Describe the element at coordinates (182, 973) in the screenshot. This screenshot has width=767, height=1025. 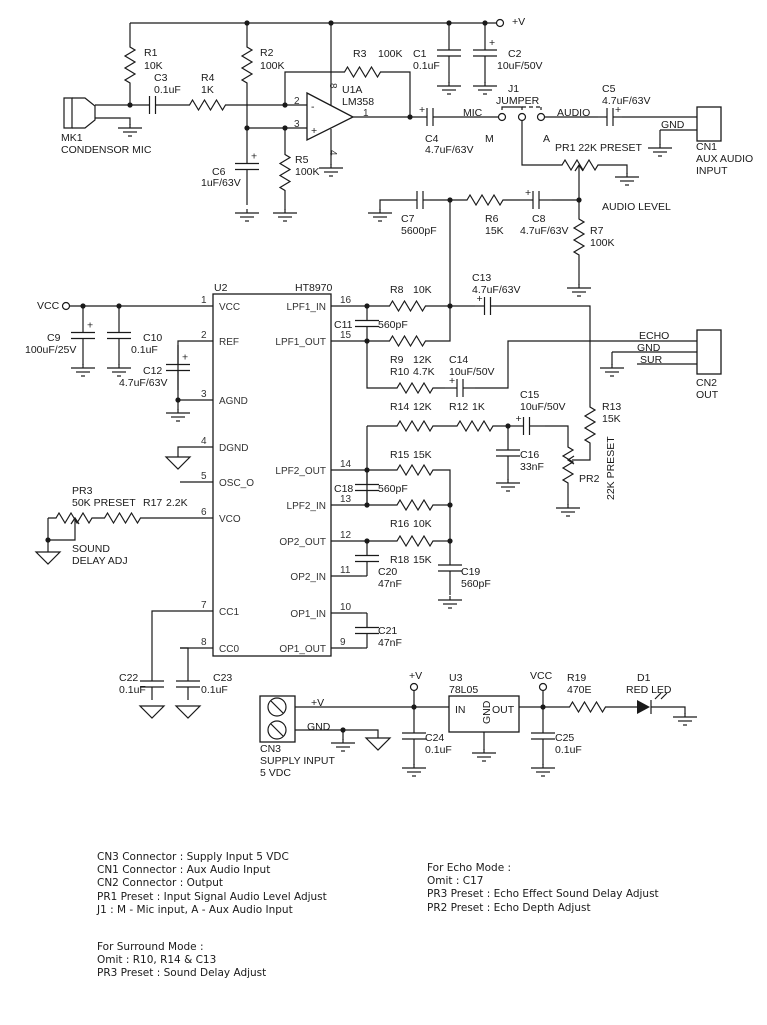
I see `note-line: PR3 Preset : Sound Delay Adjust` at that location.